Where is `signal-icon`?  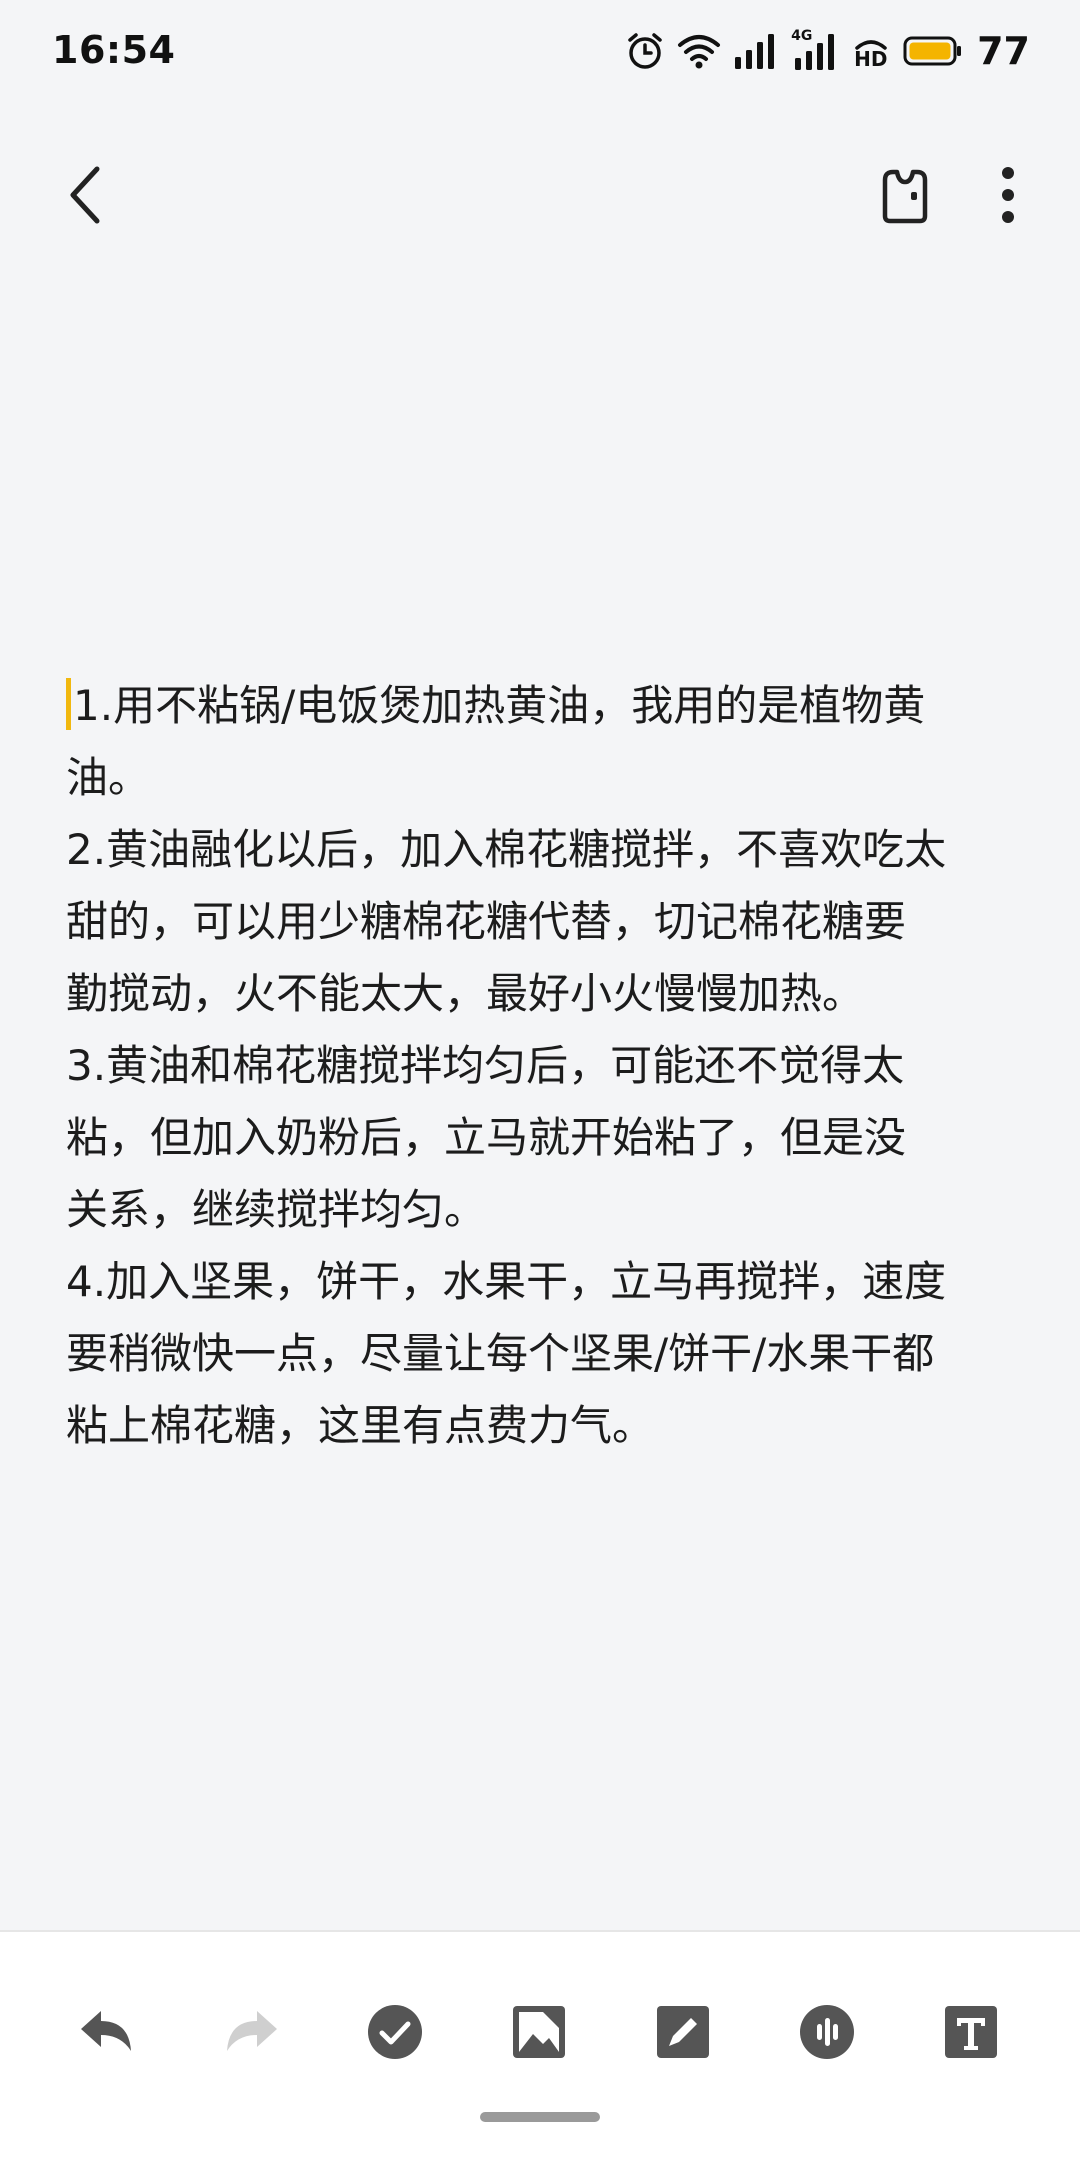
signal-icon is located at coordinates (756, 51).